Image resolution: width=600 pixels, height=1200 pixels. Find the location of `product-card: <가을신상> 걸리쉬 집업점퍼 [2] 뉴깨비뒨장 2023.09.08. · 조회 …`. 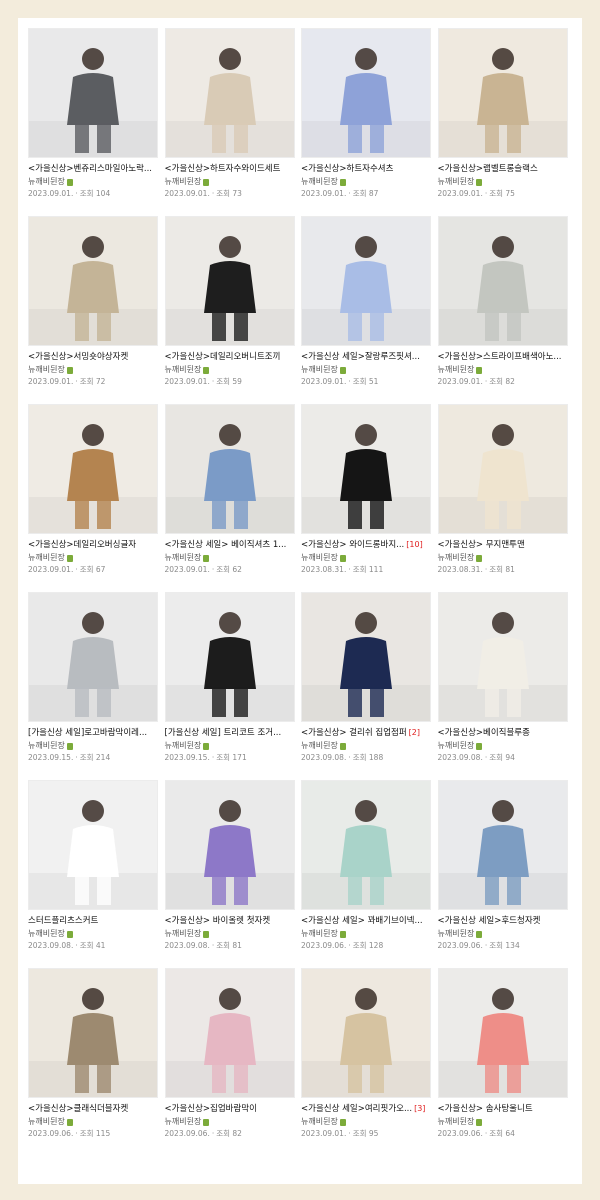

product-card: <가을신상> 걸리쉬 집업점퍼 [2] 뉴깨비뒨장 2023.09.08. · 조회 … is located at coordinates (369, 678).